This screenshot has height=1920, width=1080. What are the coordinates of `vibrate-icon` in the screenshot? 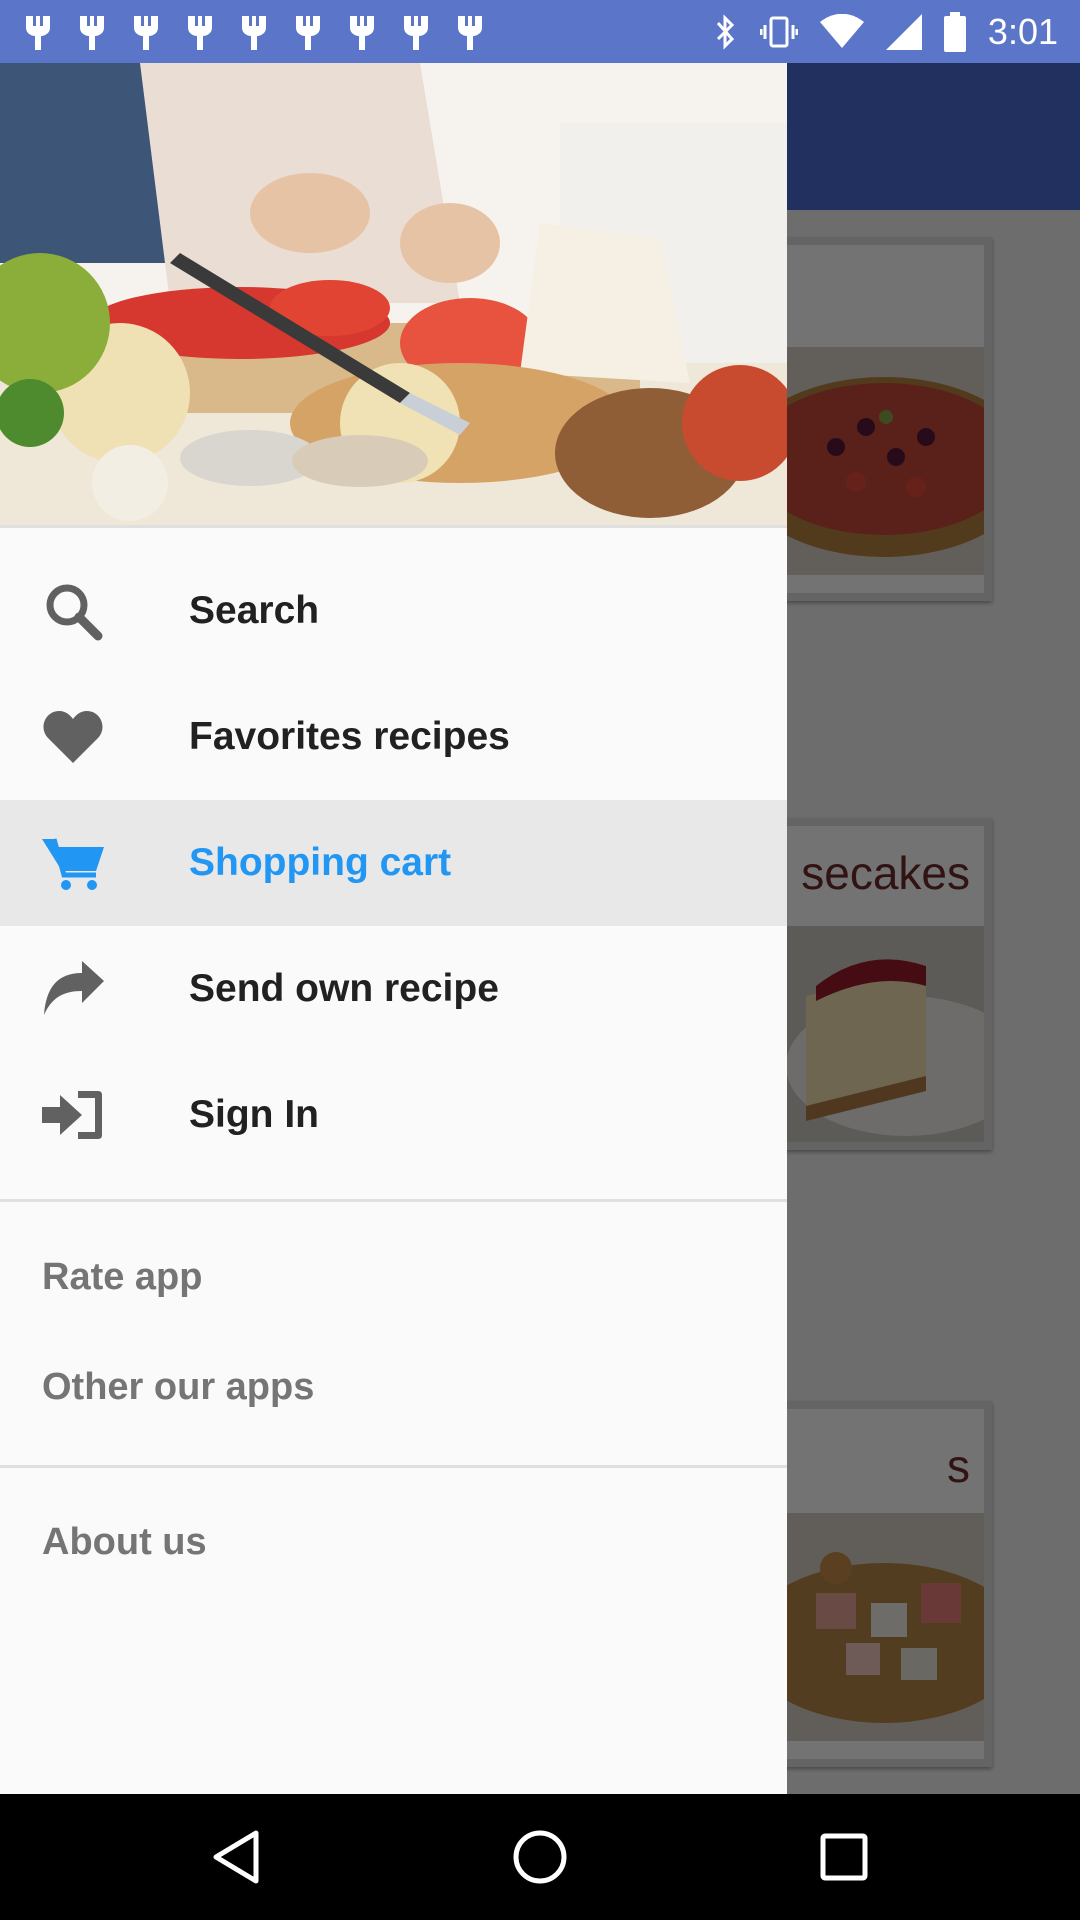 It's located at (778, 31).